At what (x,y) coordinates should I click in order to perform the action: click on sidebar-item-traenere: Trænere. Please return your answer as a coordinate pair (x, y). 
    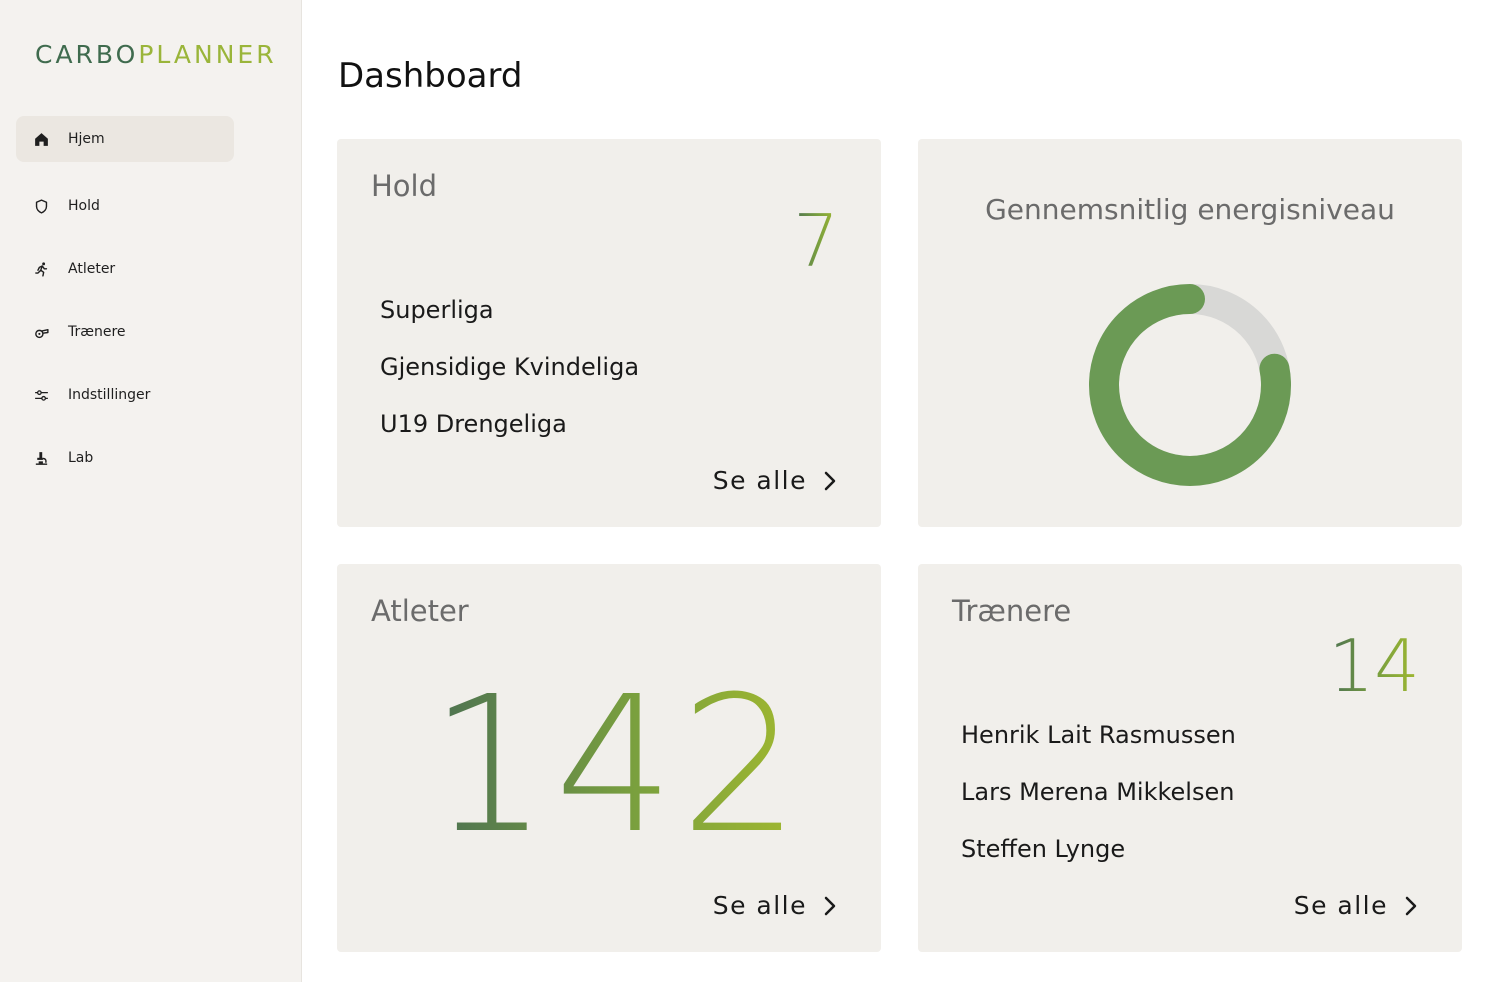
    Looking at the image, I should click on (125, 332).